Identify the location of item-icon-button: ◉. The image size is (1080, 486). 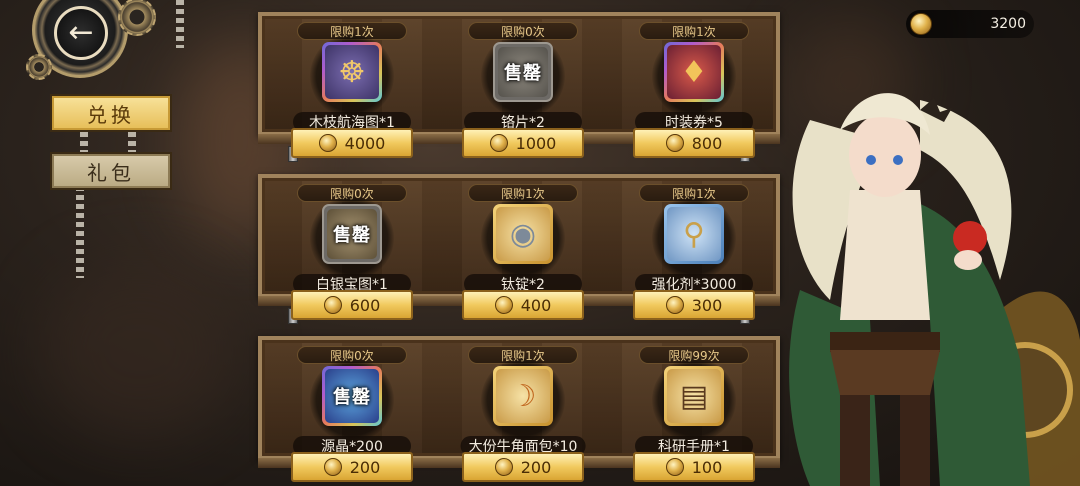
(523, 234).